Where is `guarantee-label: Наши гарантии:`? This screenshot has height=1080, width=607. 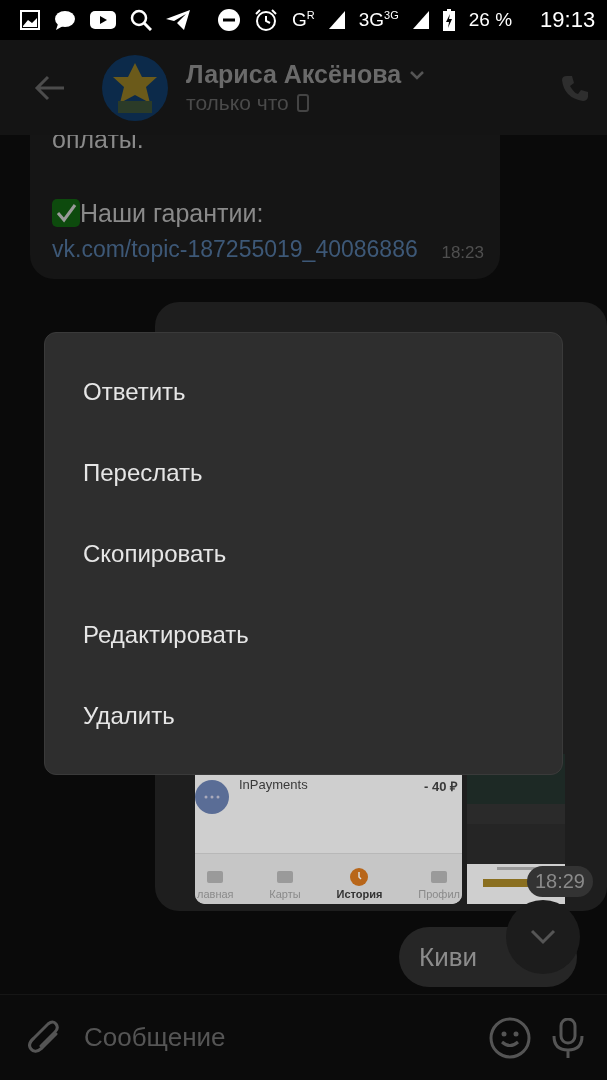
guarantee-label: Наши гарантии: is located at coordinates (172, 213).